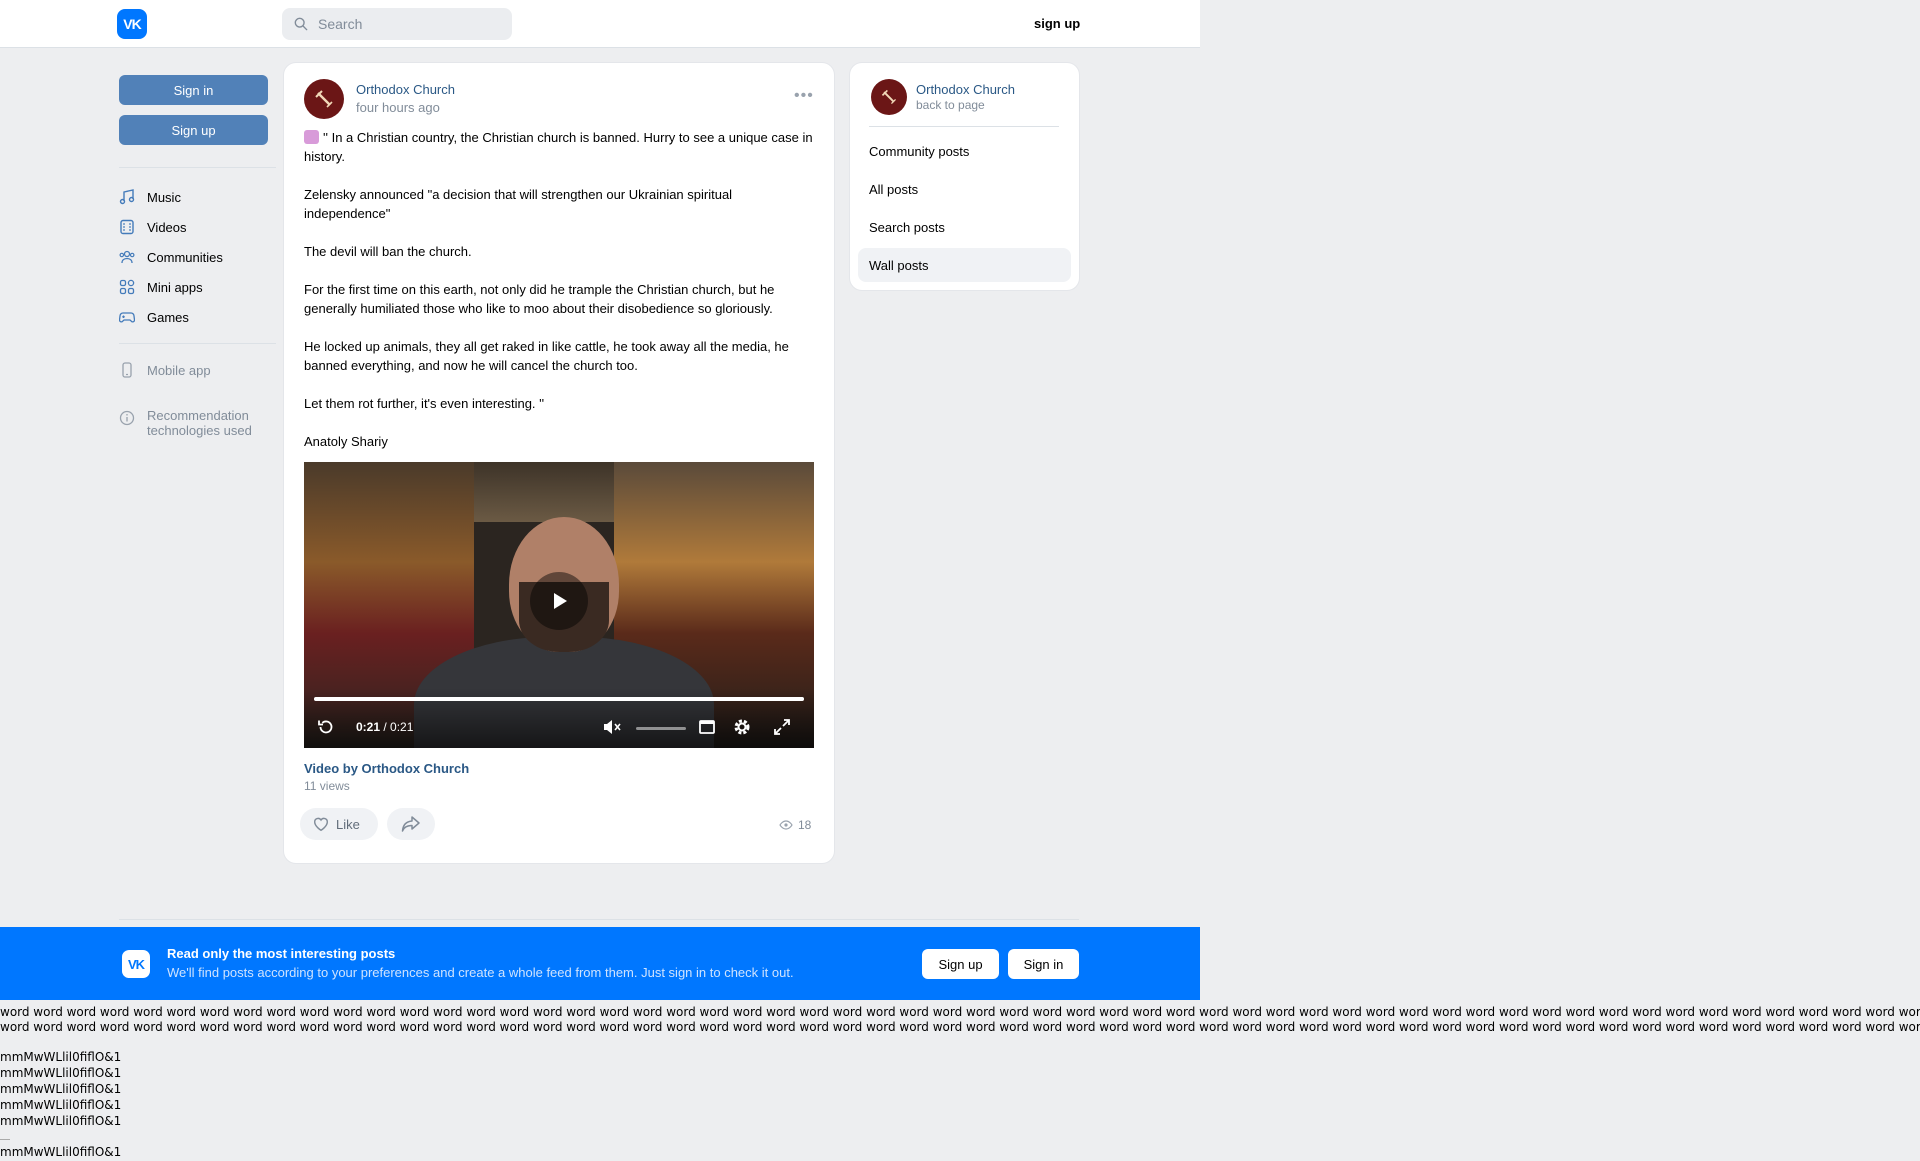  What do you see at coordinates (612, 727) in the screenshot?
I see `muted-volume-icon` at bounding box center [612, 727].